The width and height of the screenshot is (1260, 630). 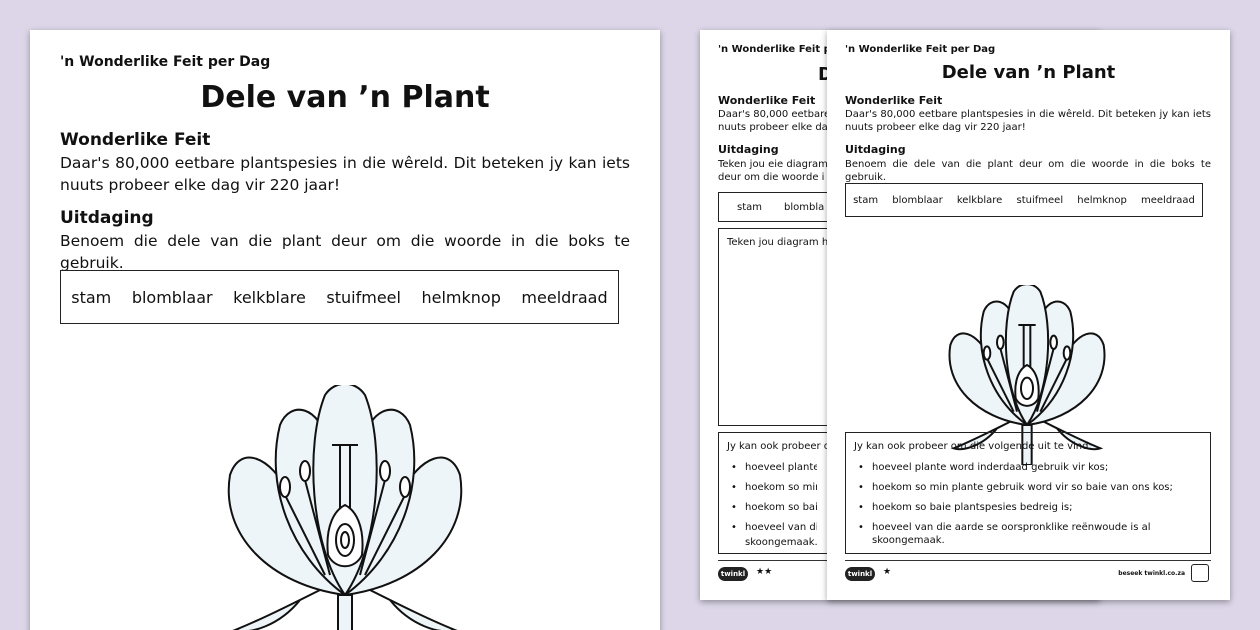 I want to click on list-item: hoekom so baie, so click(x=772, y=507).